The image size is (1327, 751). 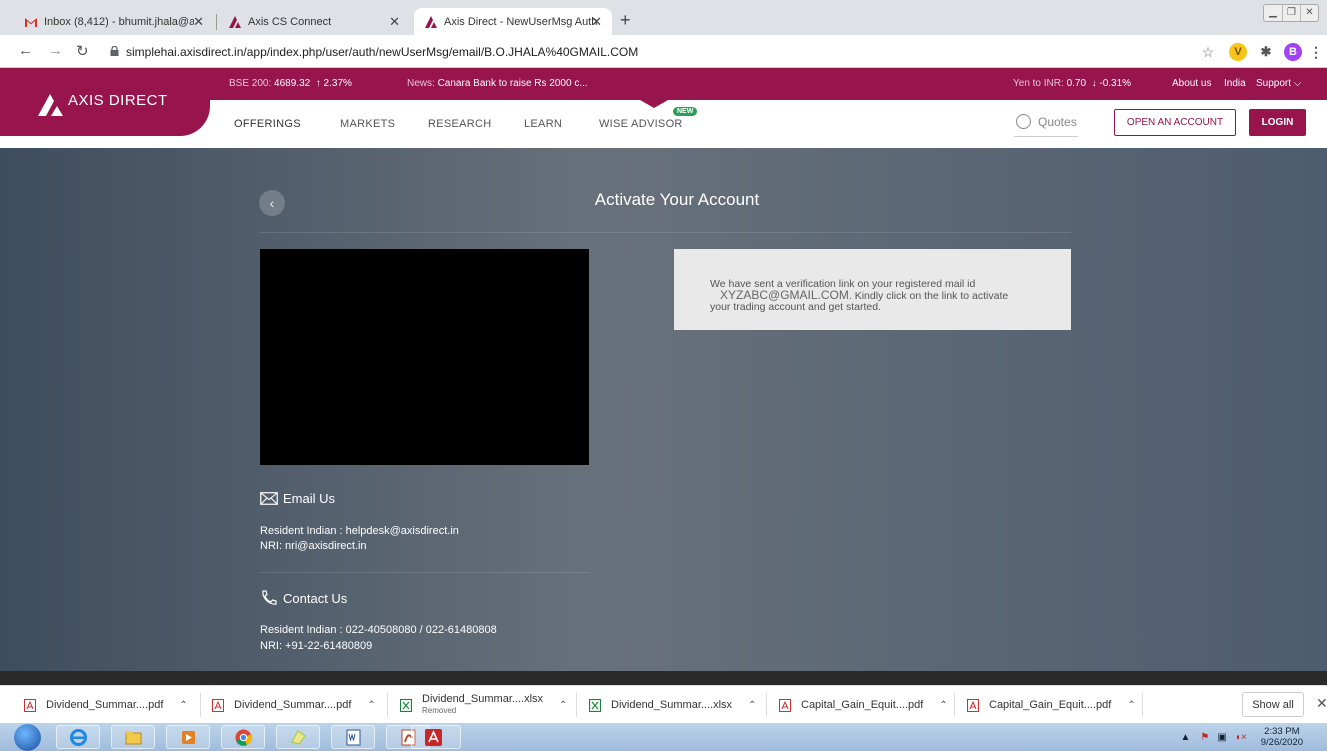 What do you see at coordinates (250, 83) in the screenshot?
I see `bse-label: BSE 200:` at bounding box center [250, 83].